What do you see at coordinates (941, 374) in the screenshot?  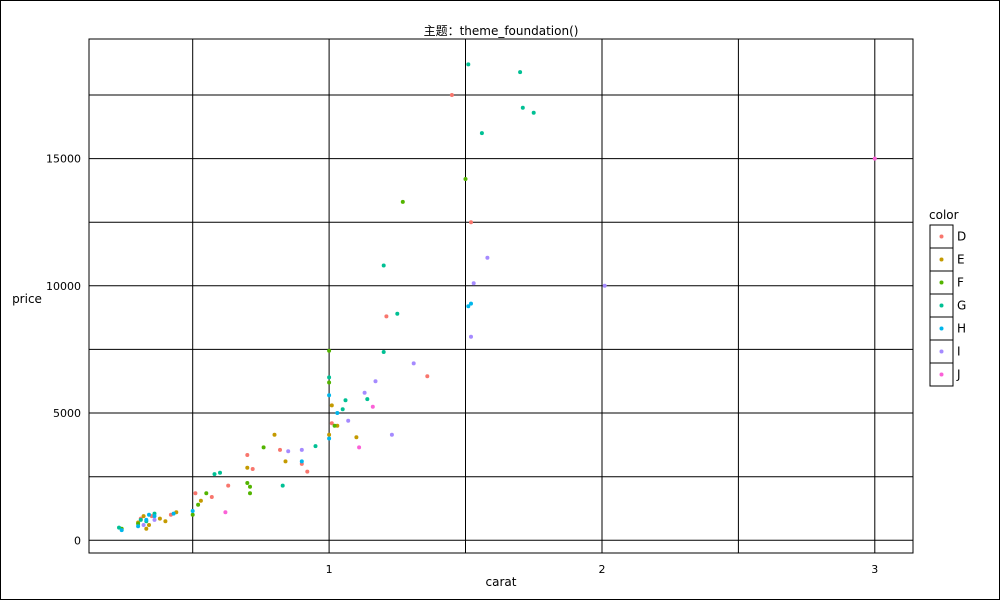 I see `legend-swatch-J` at bounding box center [941, 374].